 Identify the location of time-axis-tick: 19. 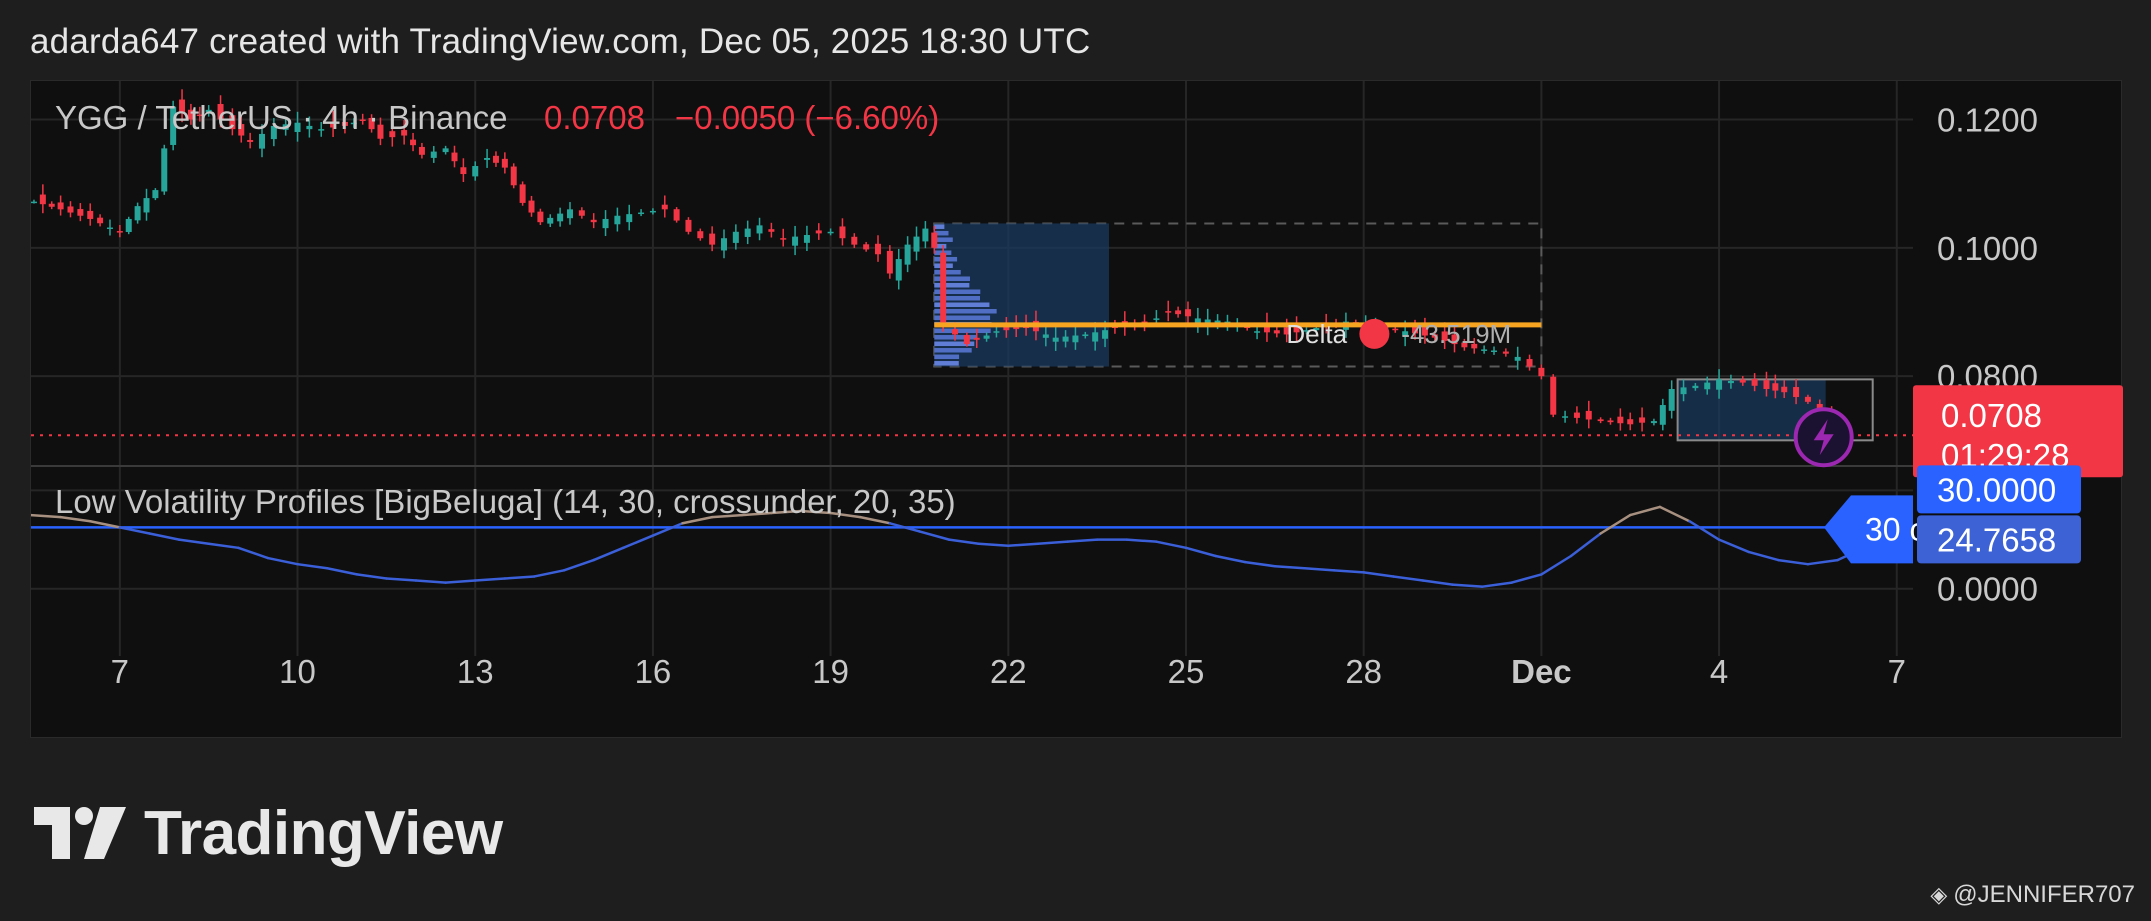
(830, 671).